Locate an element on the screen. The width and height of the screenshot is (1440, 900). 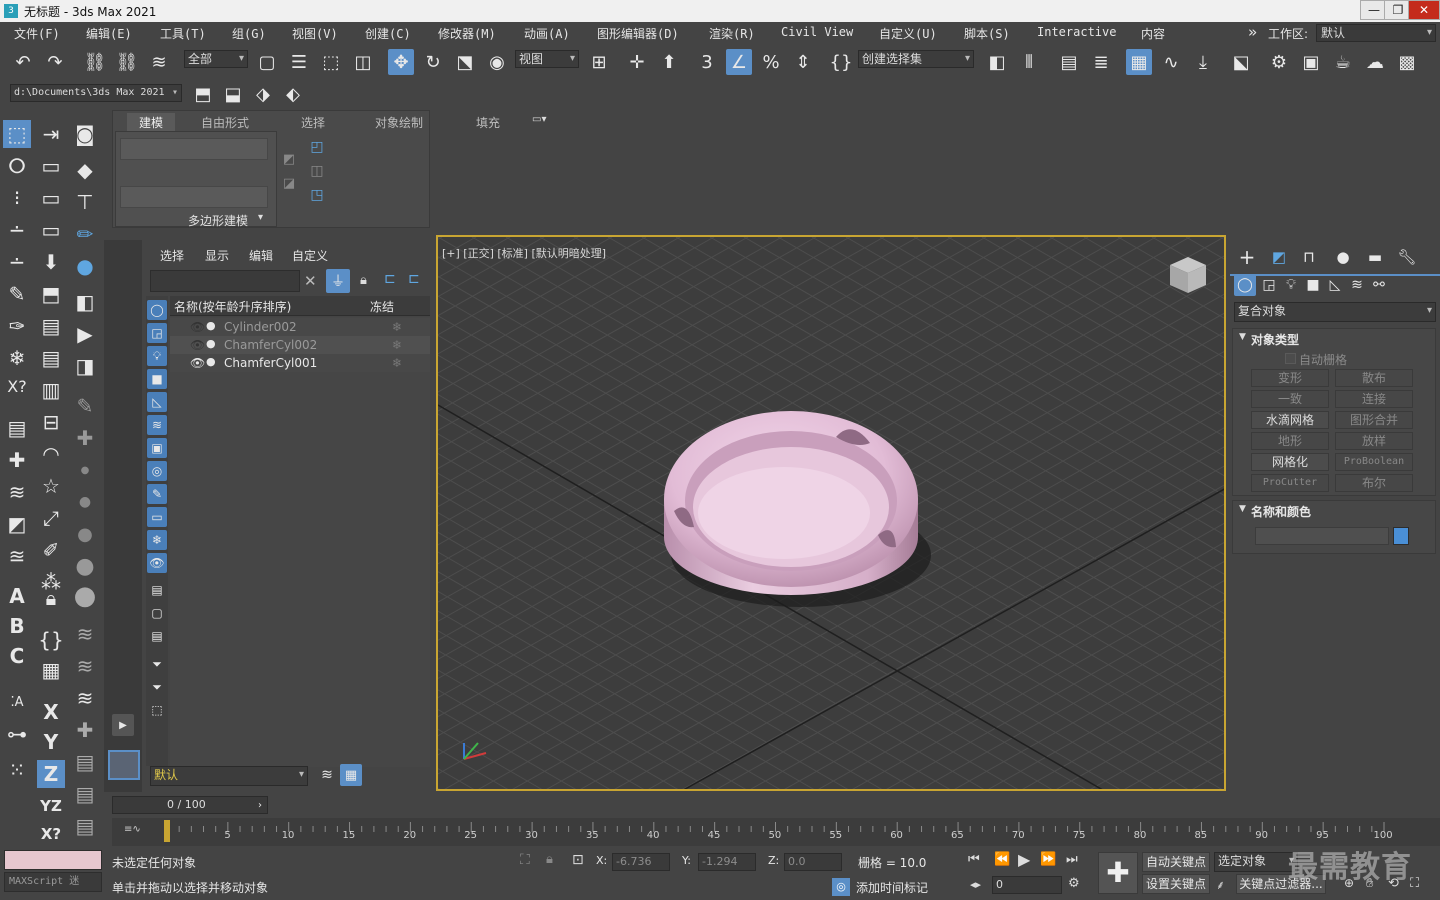
select-object-icon: ▢ is located at coordinates (267, 62).